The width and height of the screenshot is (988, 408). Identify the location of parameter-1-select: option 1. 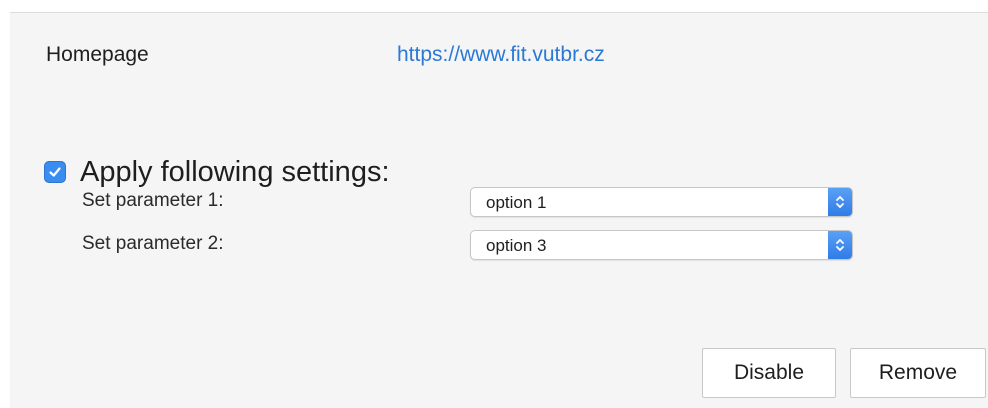
(661, 202).